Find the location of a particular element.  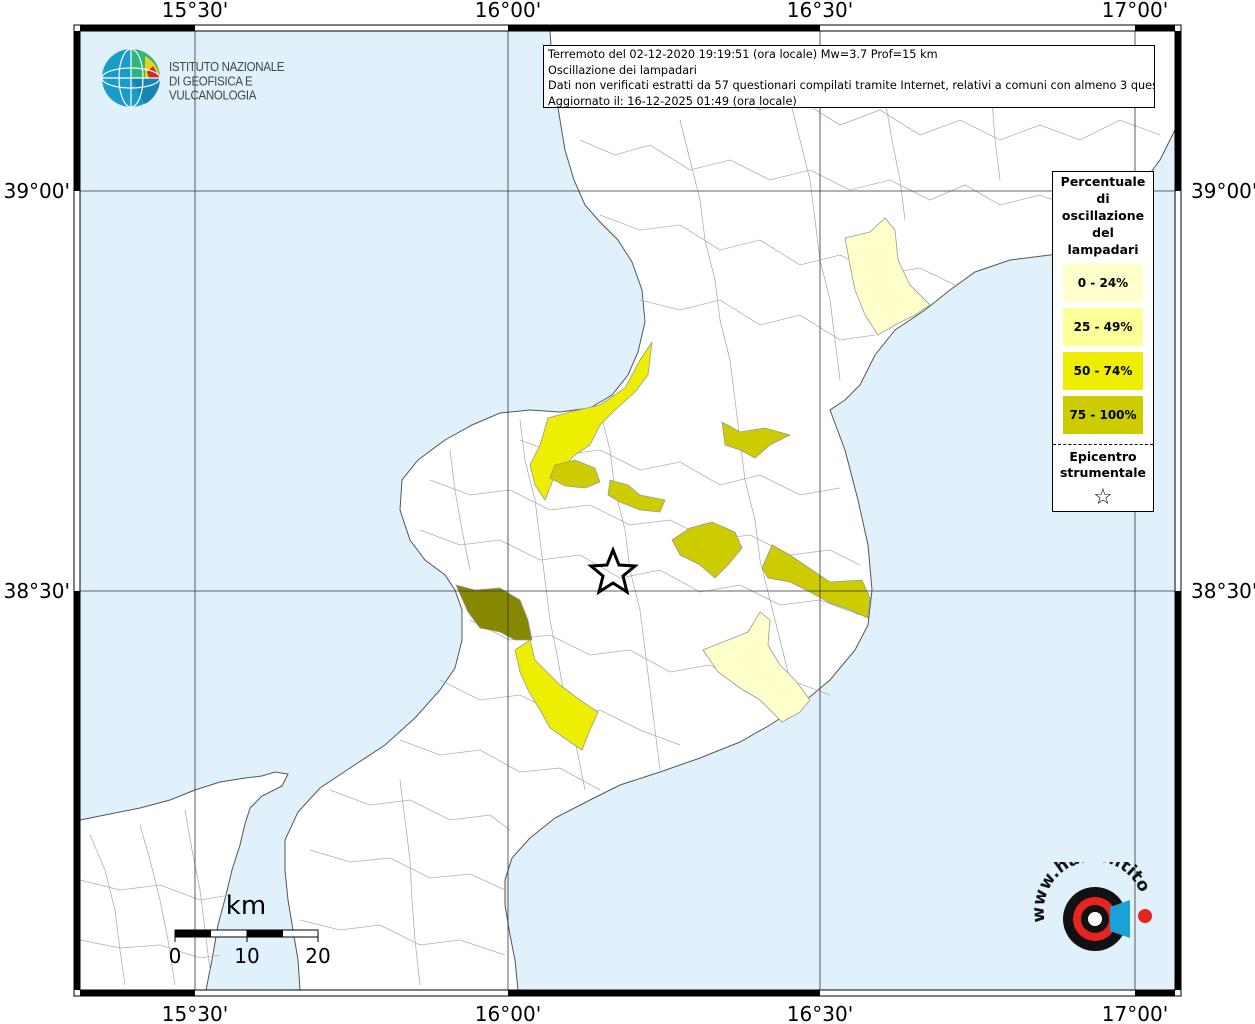

legend-item-label: 0 - 24% is located at coordinates (1103, 283).